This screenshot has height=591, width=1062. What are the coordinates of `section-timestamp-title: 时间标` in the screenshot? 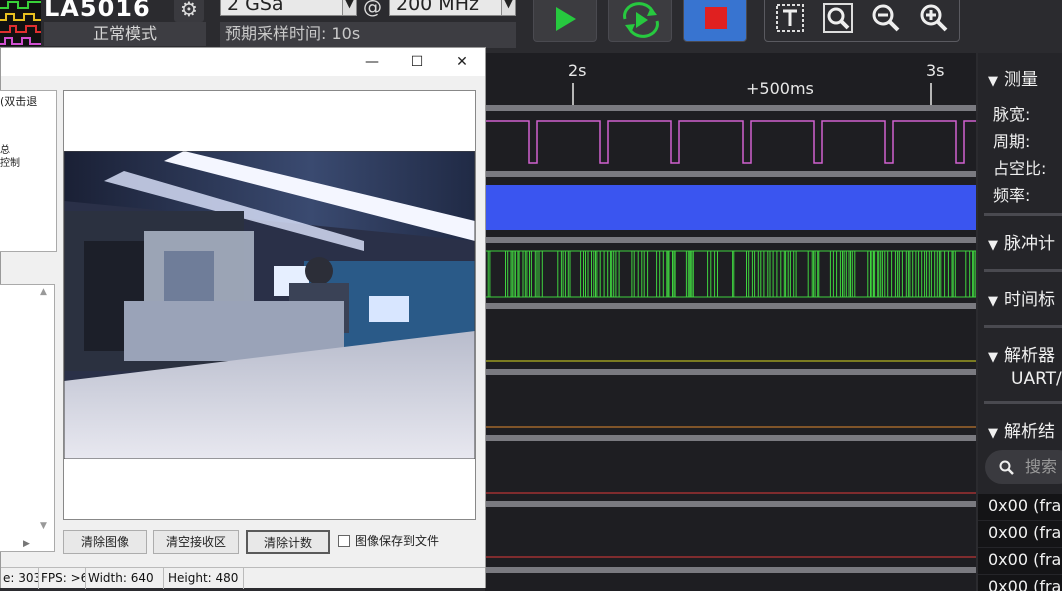 It's located at (1029, 300).